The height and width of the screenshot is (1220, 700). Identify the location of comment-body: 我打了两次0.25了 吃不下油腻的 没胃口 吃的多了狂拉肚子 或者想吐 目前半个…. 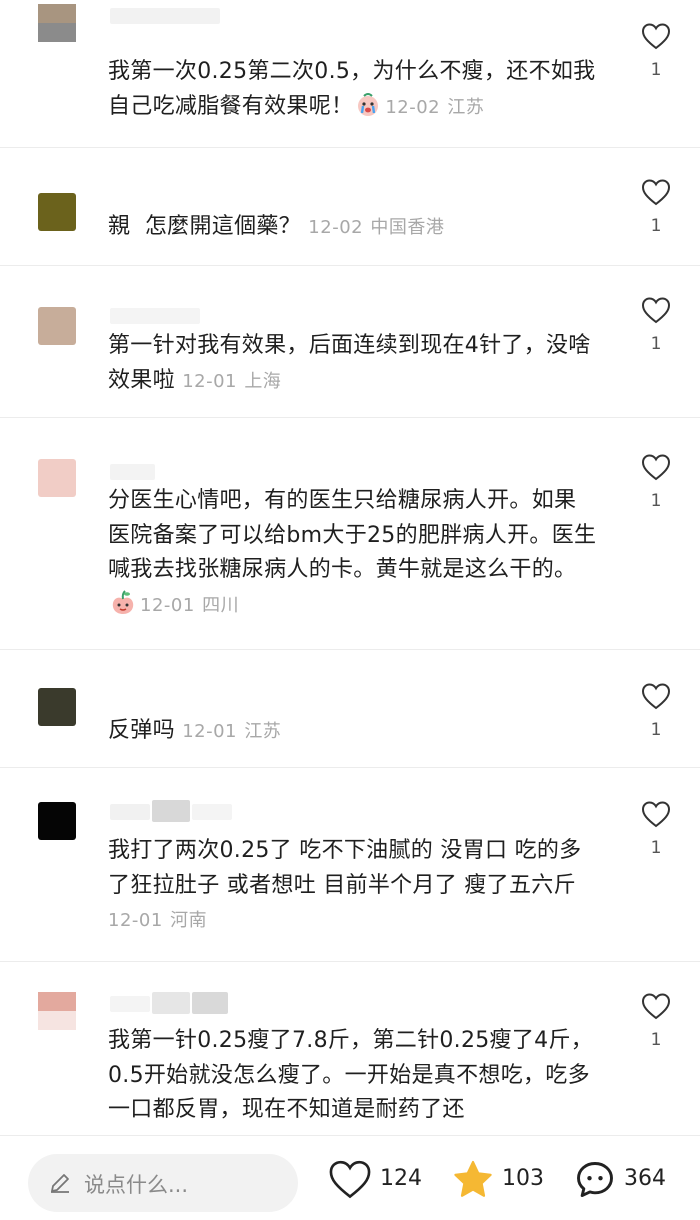
(345, 868).